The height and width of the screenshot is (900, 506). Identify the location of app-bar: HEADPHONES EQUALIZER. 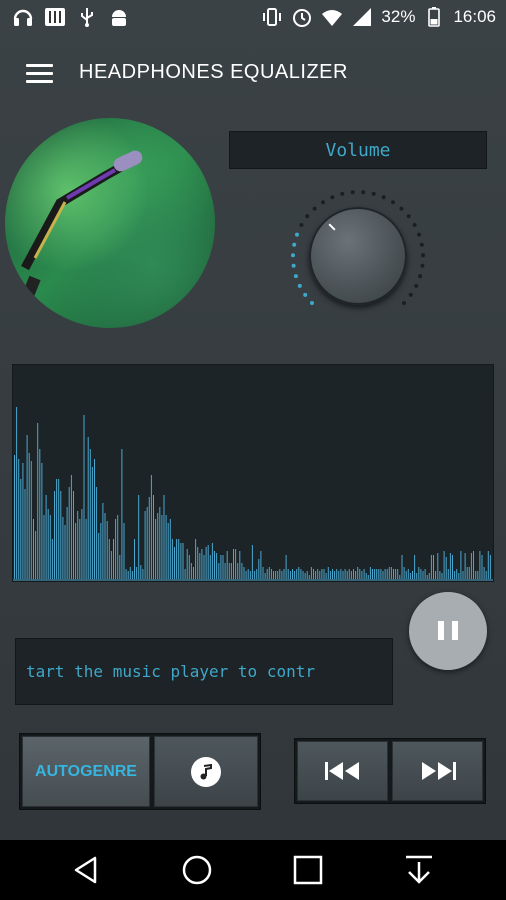
(253, 73).